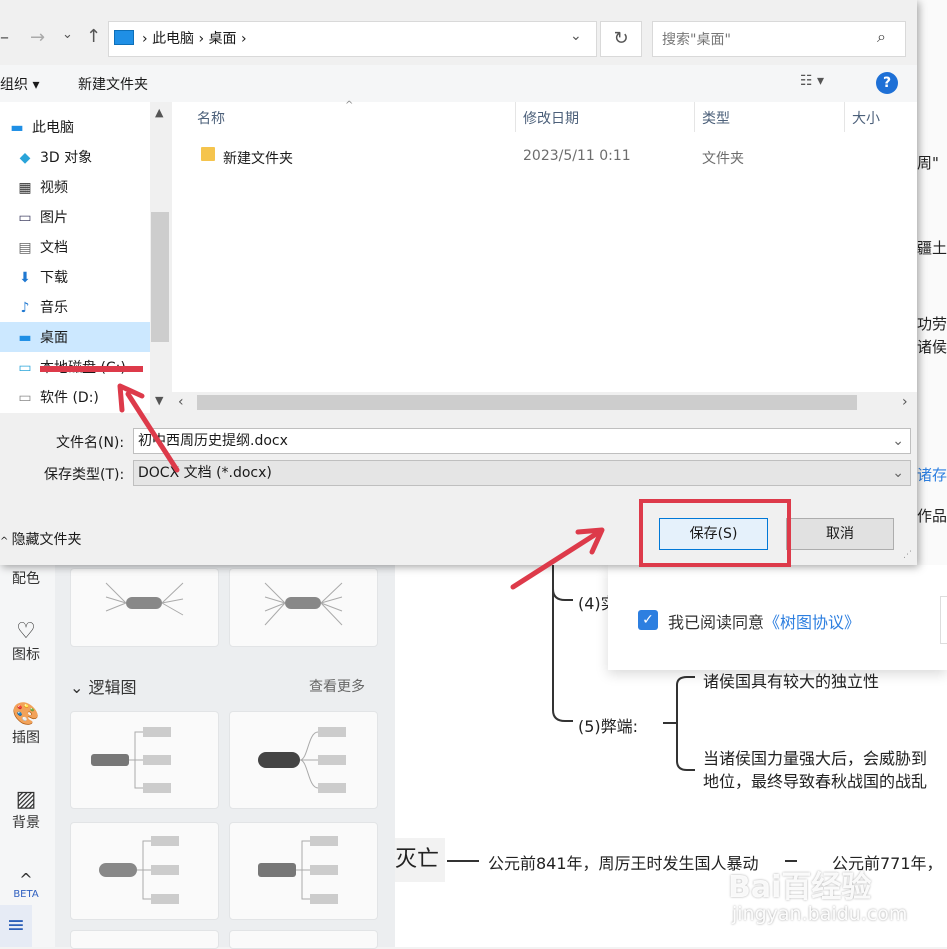 Image resolution: width=947 pixels, height=949 pixels. What do you see at coordinates (152, 432) in the screenshot?
I see `arrow-to-drive` at bounding box center [152, 432].